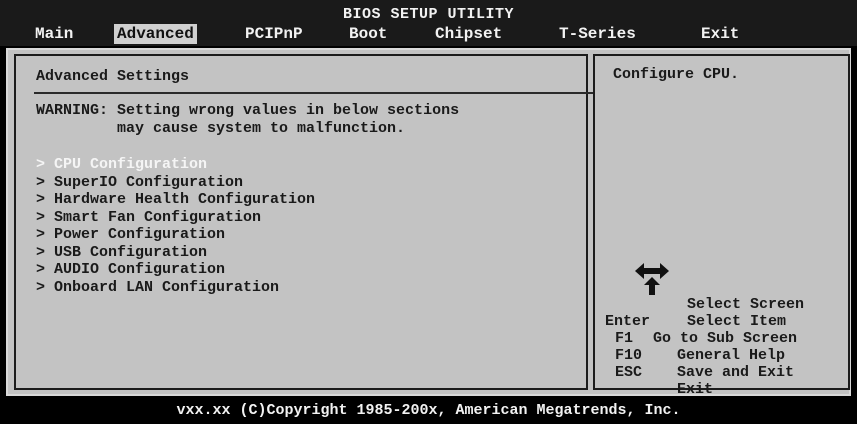 The image size is (857, 424). I want to click on key-row-esc: ESC Exit, so click(659, 372).